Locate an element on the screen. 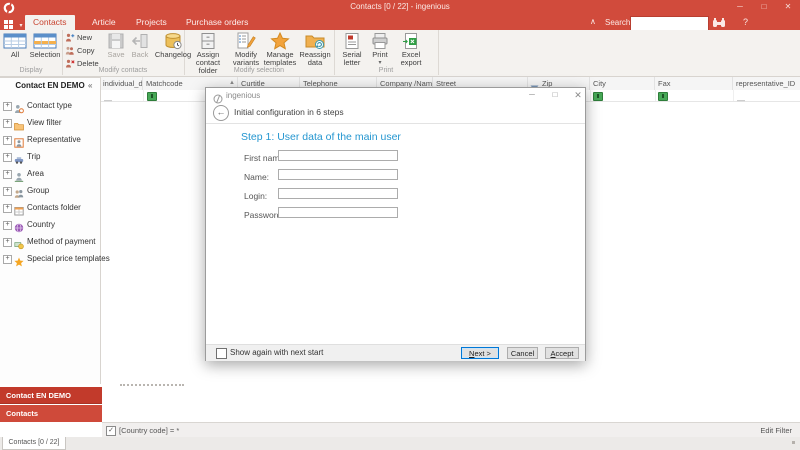  printer-icon is located at coordinates (380, 41).